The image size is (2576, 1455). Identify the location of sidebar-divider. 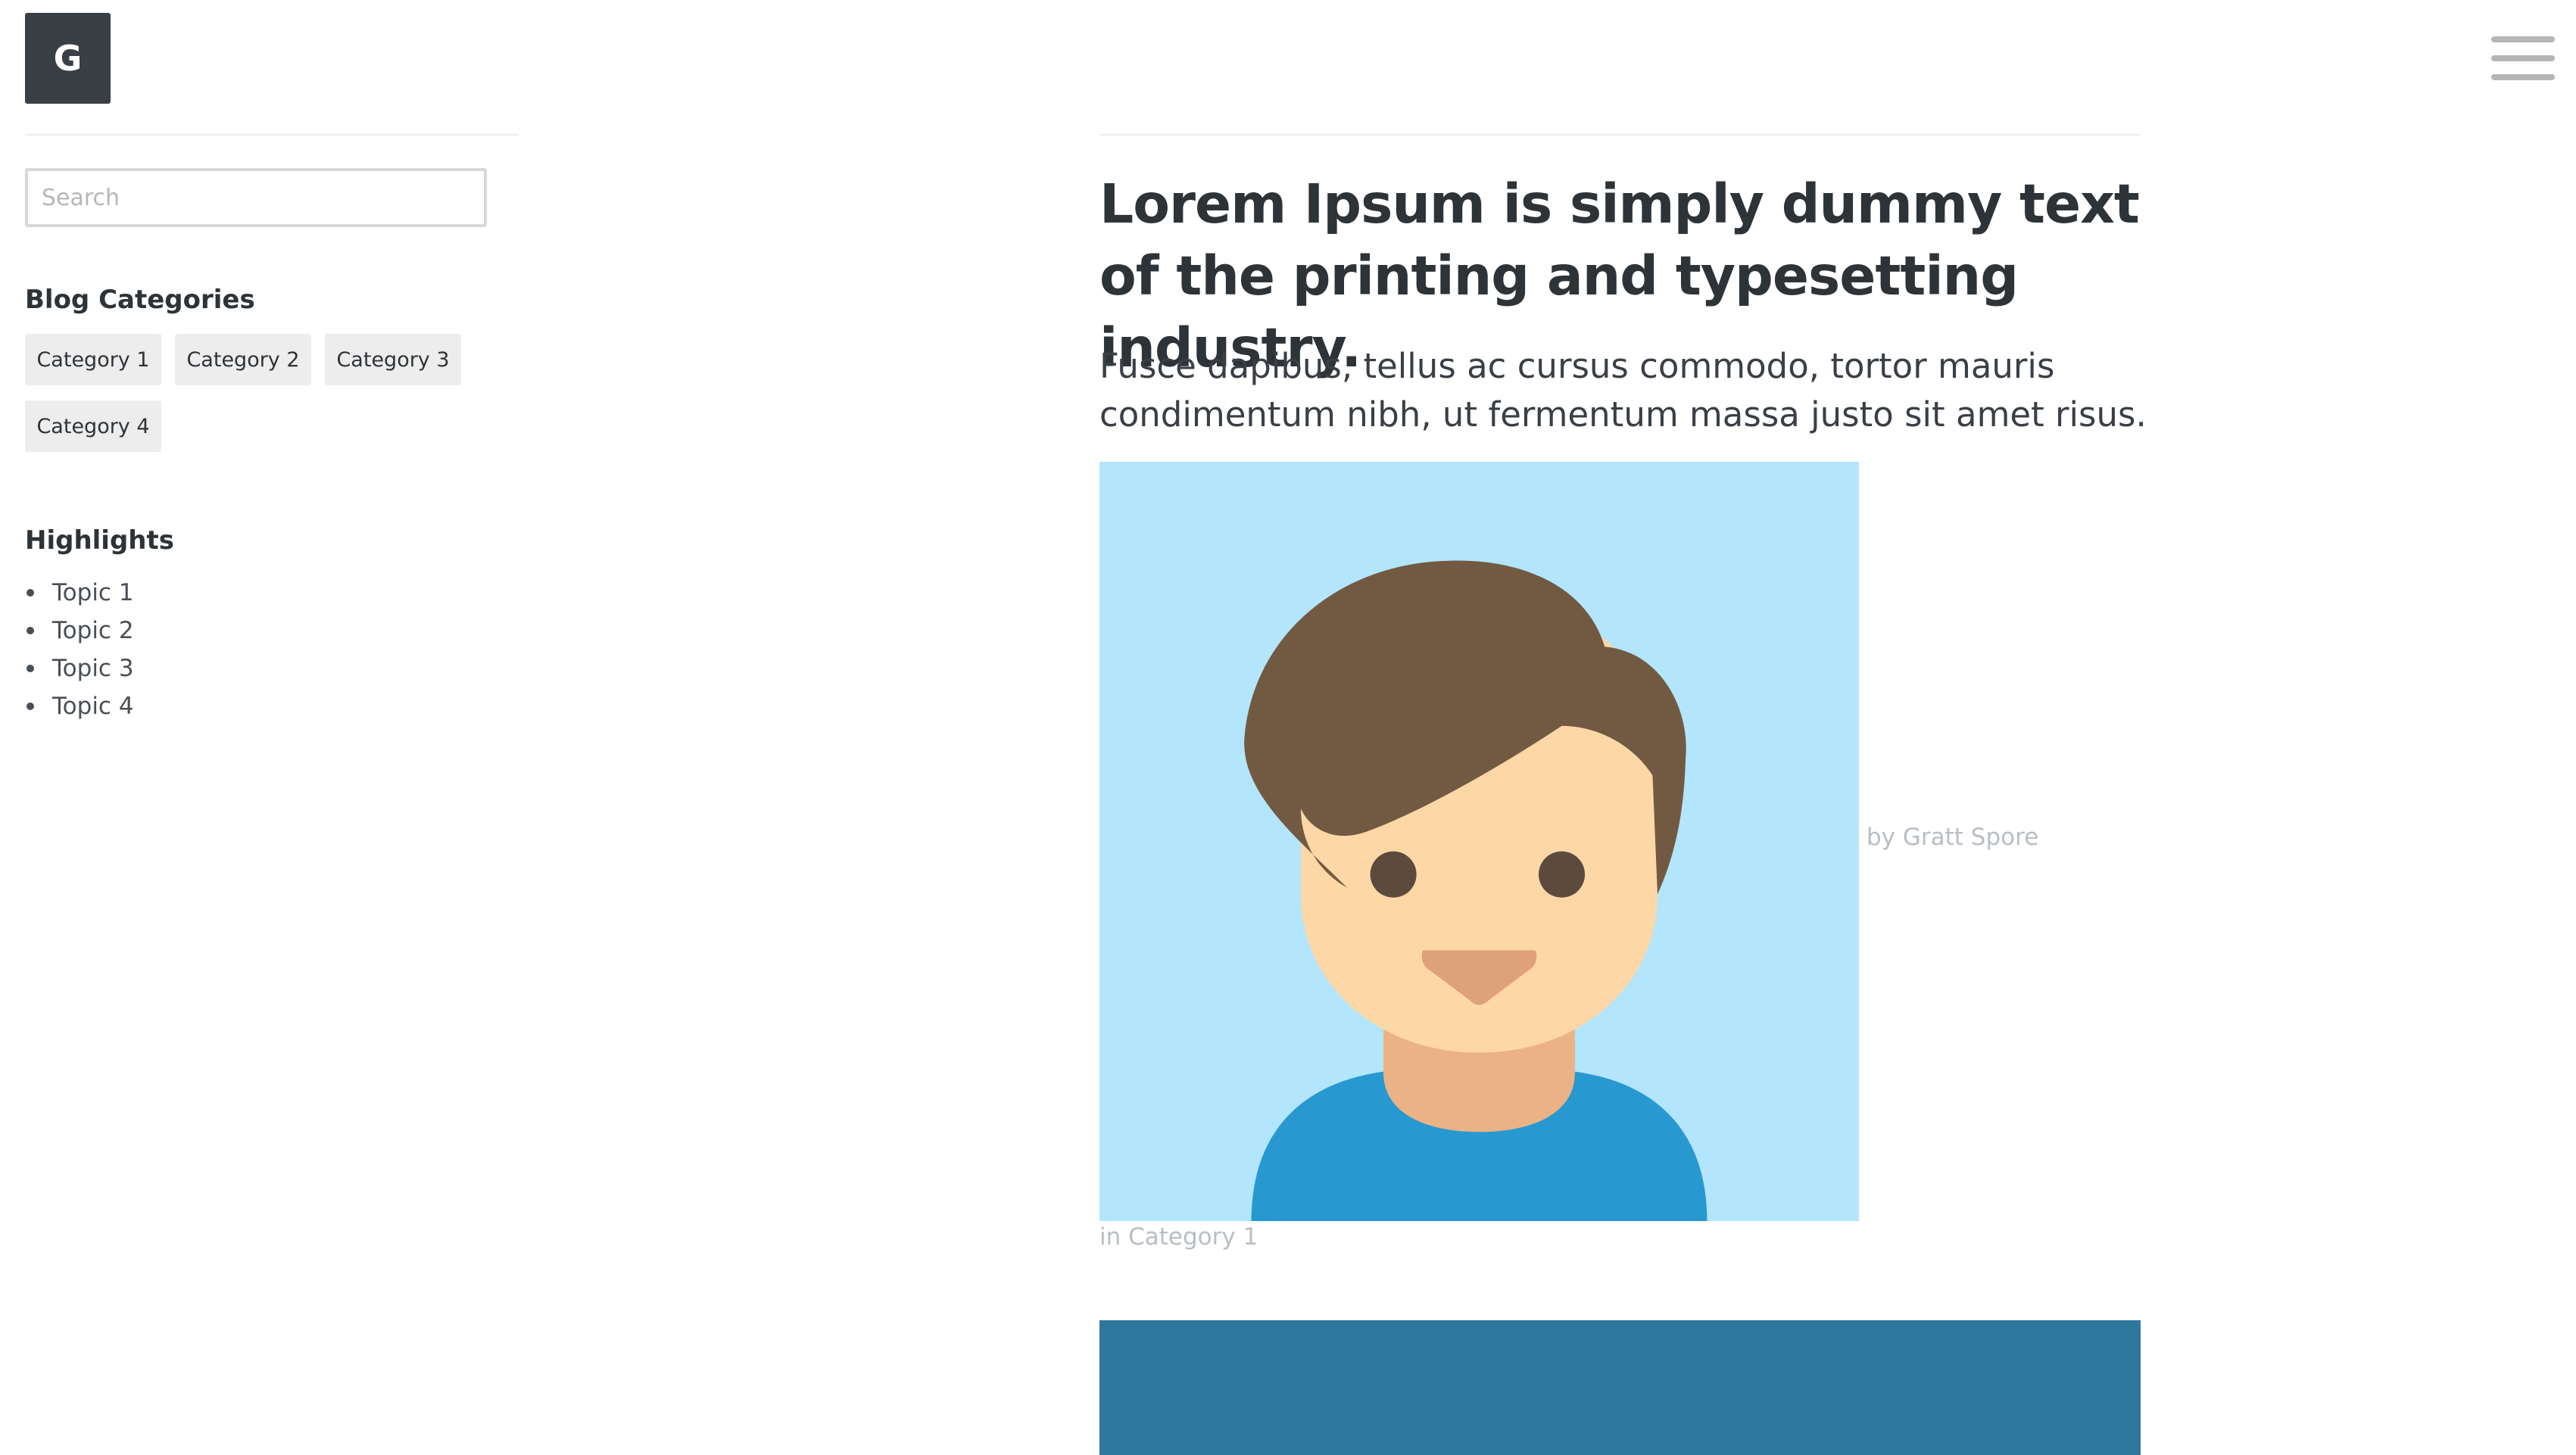
(272, 135).